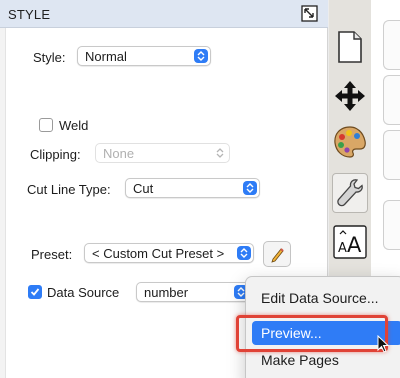 This screenshot has height=378, width=400. Describe the element at coordinates (193, 292) in the screenshot. I see `data-source-popup: number` at that location.